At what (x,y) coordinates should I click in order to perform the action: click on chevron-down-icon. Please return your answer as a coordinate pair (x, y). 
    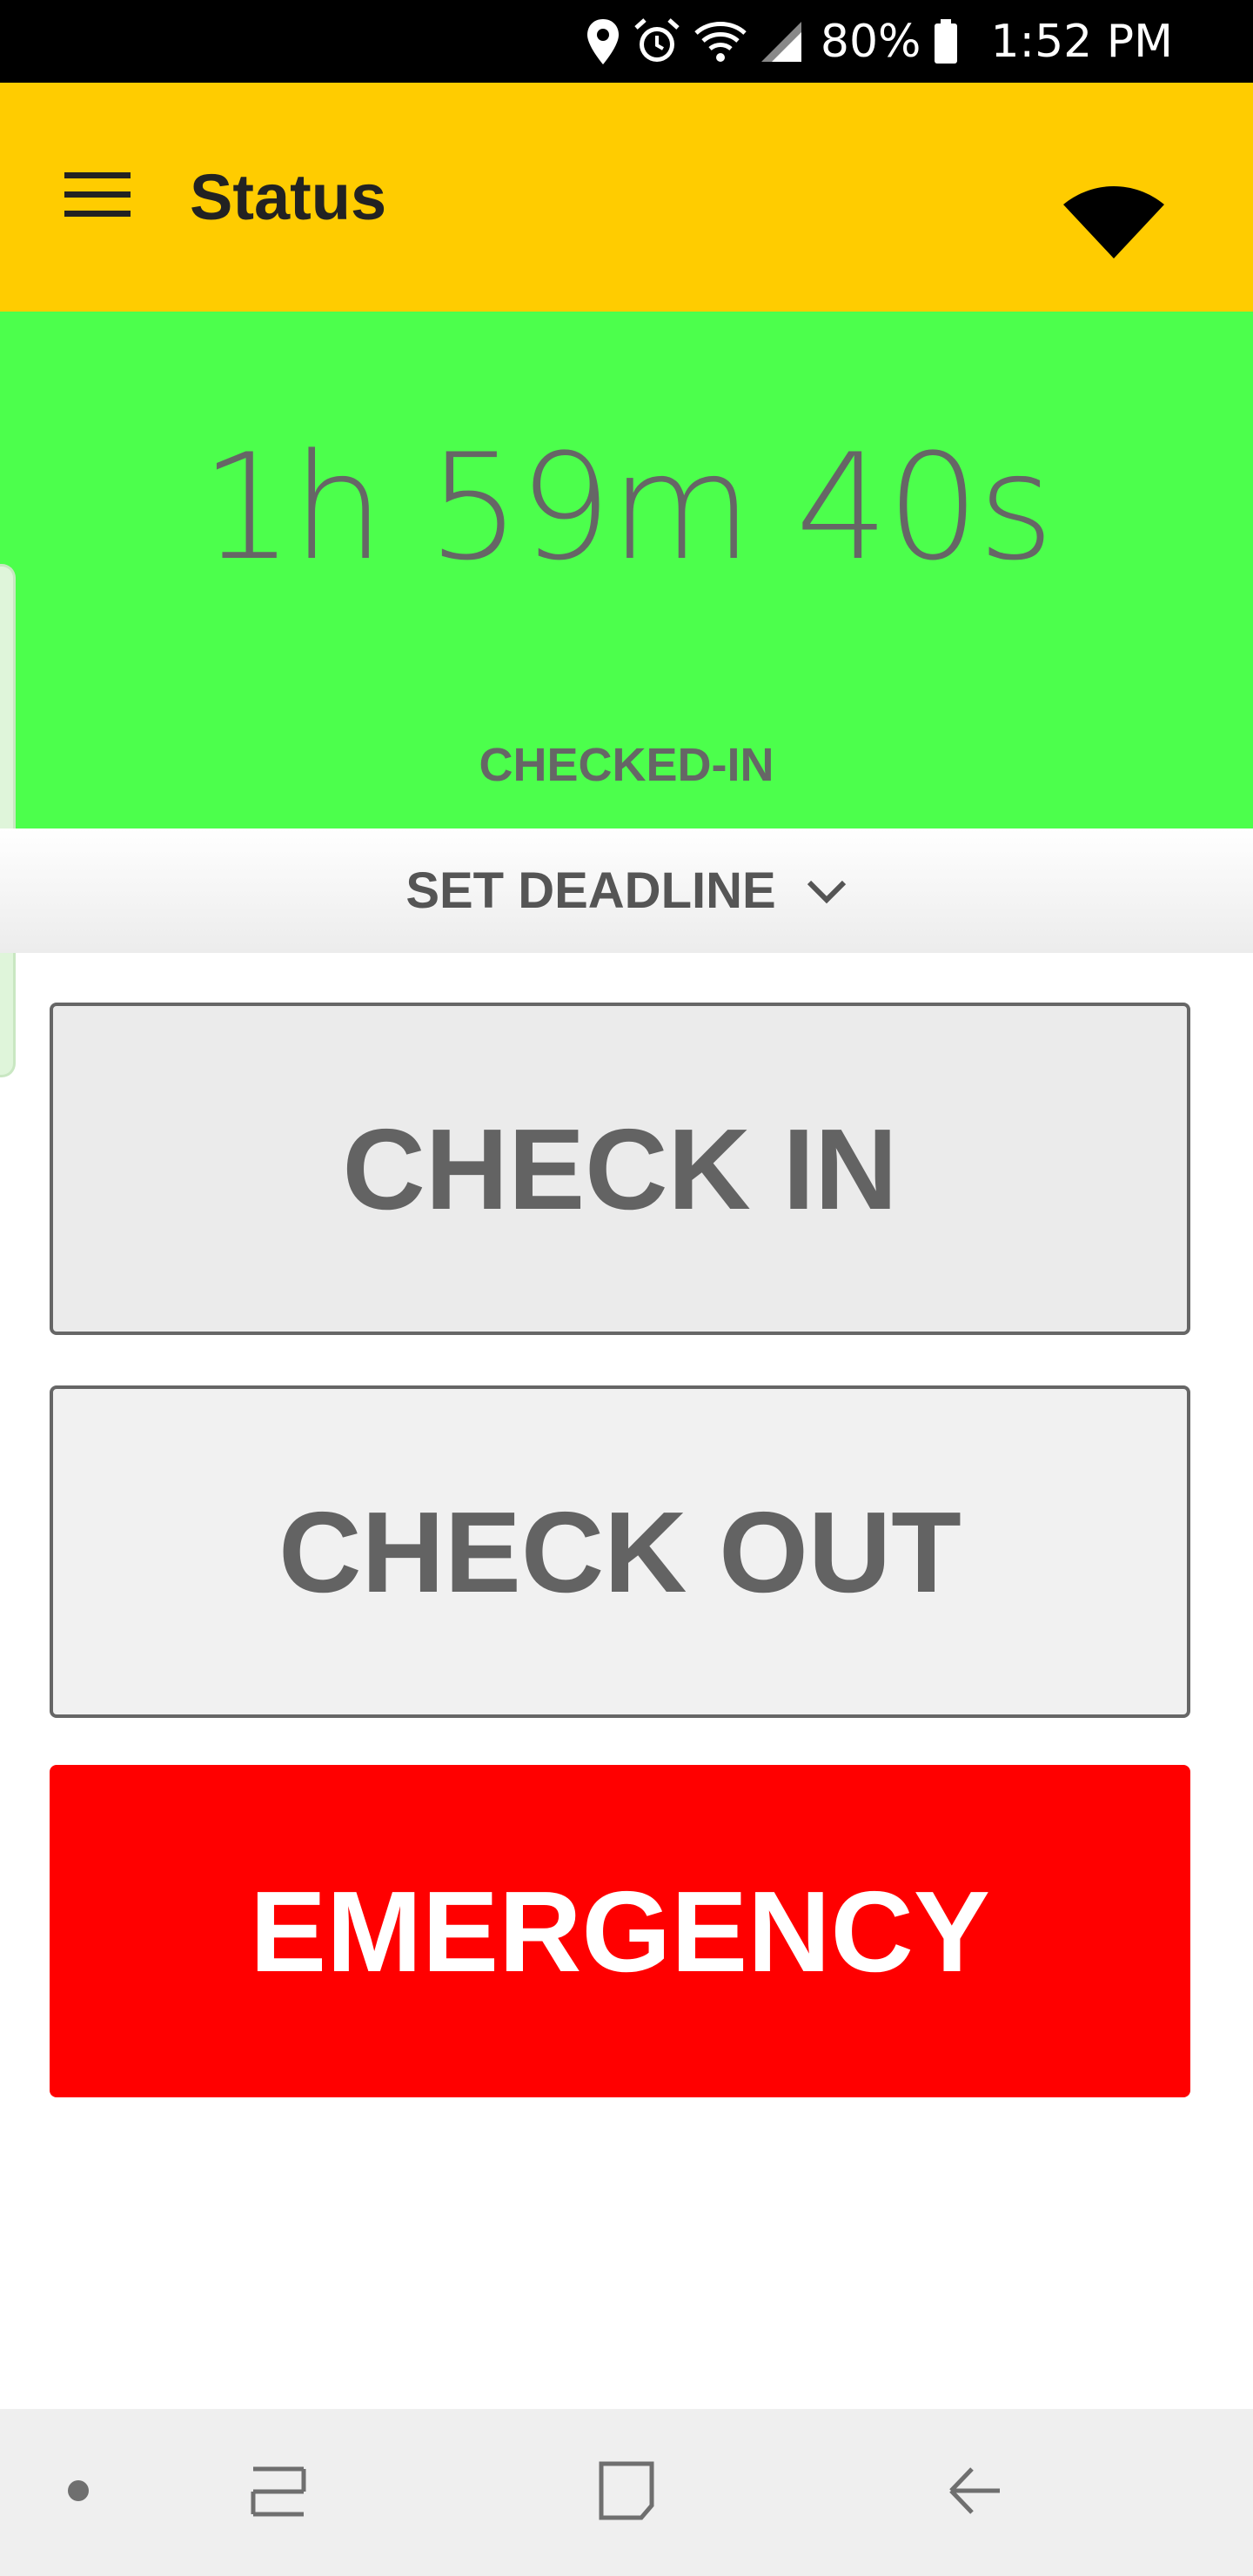
    Looking at the image, I should click on (827, 891).